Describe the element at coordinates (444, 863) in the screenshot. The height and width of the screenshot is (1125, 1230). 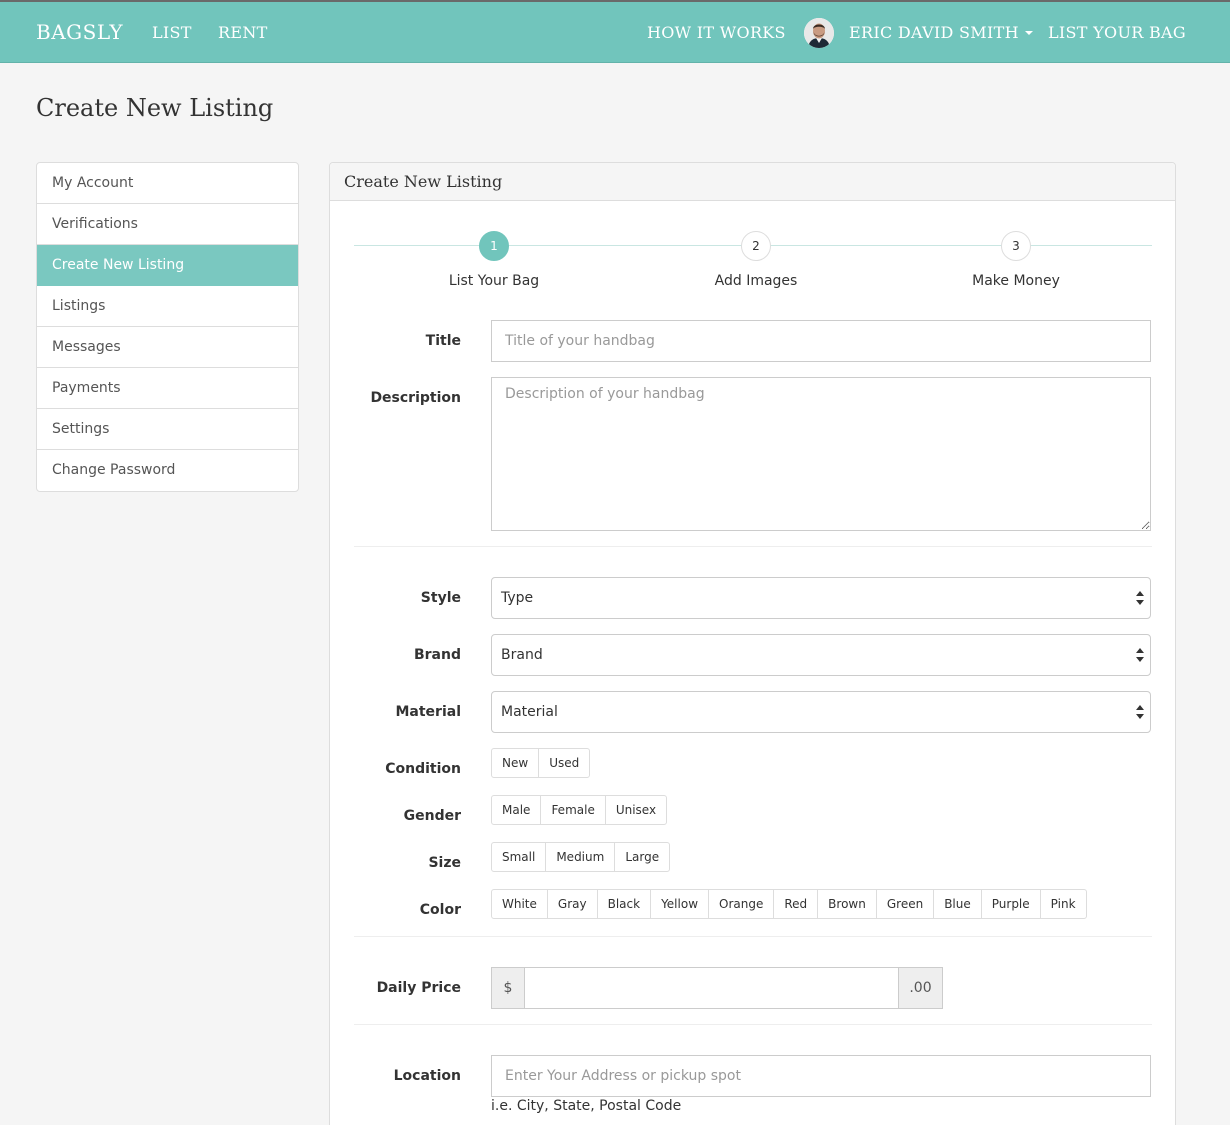
I see `size-label: Size` at that location.